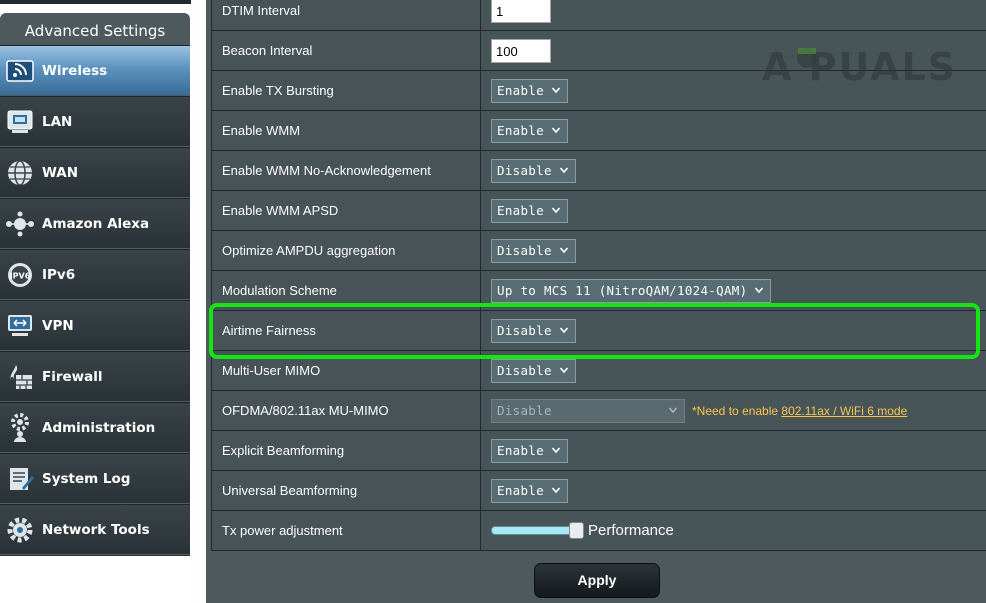 The image size is (986, 603). Describe the element at coordinates (59, 274) in the screenshot. I see `sidebar-item-label: IPv6` at that location.